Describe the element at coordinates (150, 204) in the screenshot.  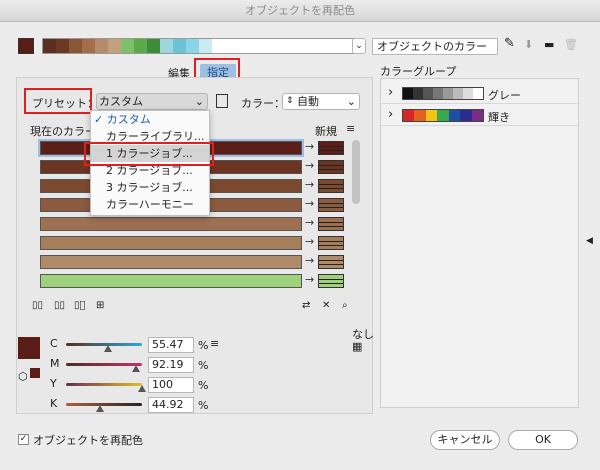
I see `preset-menu-item: カラーハーモニー` at that location.